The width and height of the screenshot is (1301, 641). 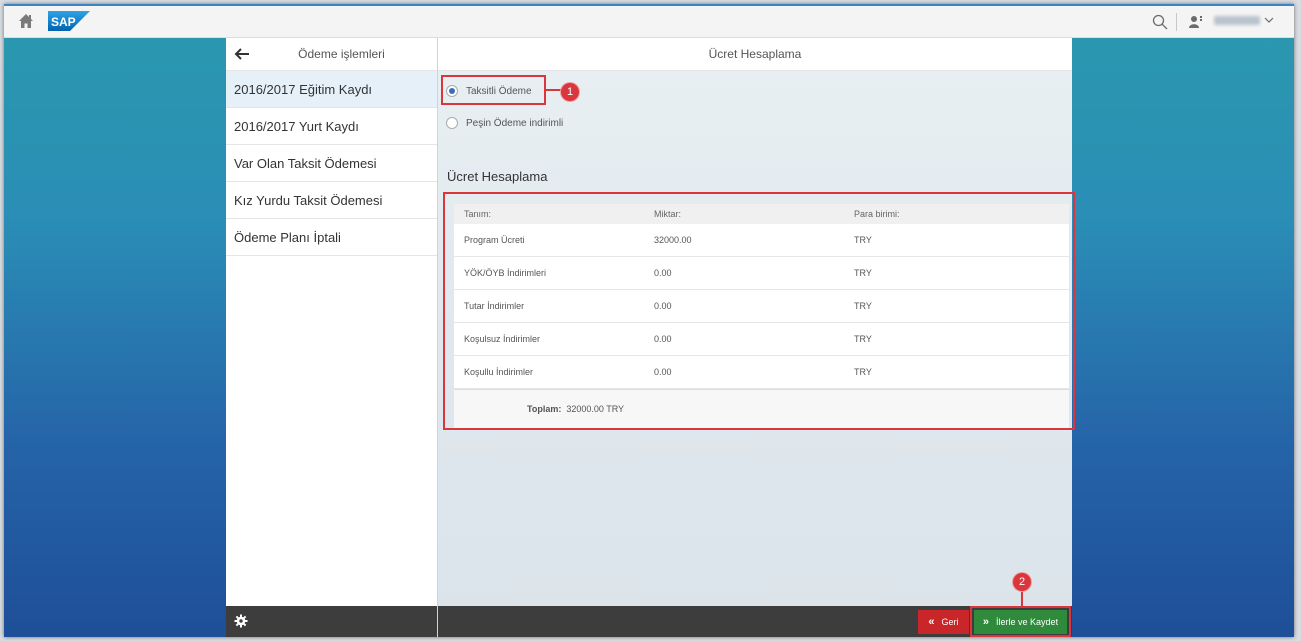 I want to click on user-icon, so click(x=1196, y=22).